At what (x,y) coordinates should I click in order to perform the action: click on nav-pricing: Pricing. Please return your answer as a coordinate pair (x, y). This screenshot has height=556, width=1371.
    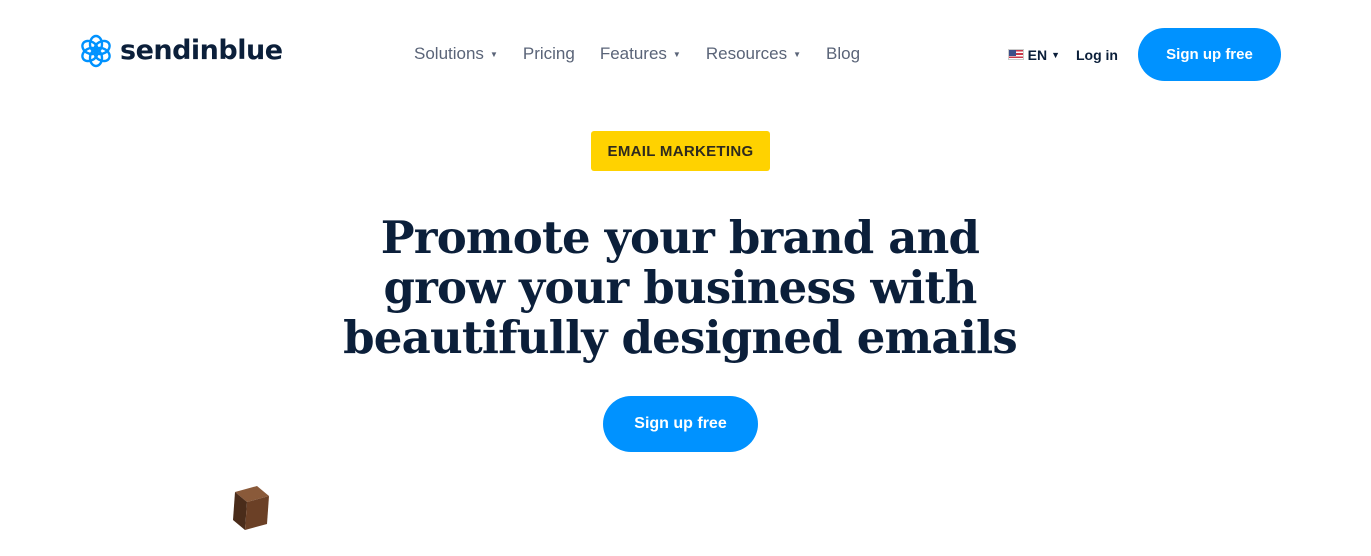
    Looking at the image, I should click on (549, 54).